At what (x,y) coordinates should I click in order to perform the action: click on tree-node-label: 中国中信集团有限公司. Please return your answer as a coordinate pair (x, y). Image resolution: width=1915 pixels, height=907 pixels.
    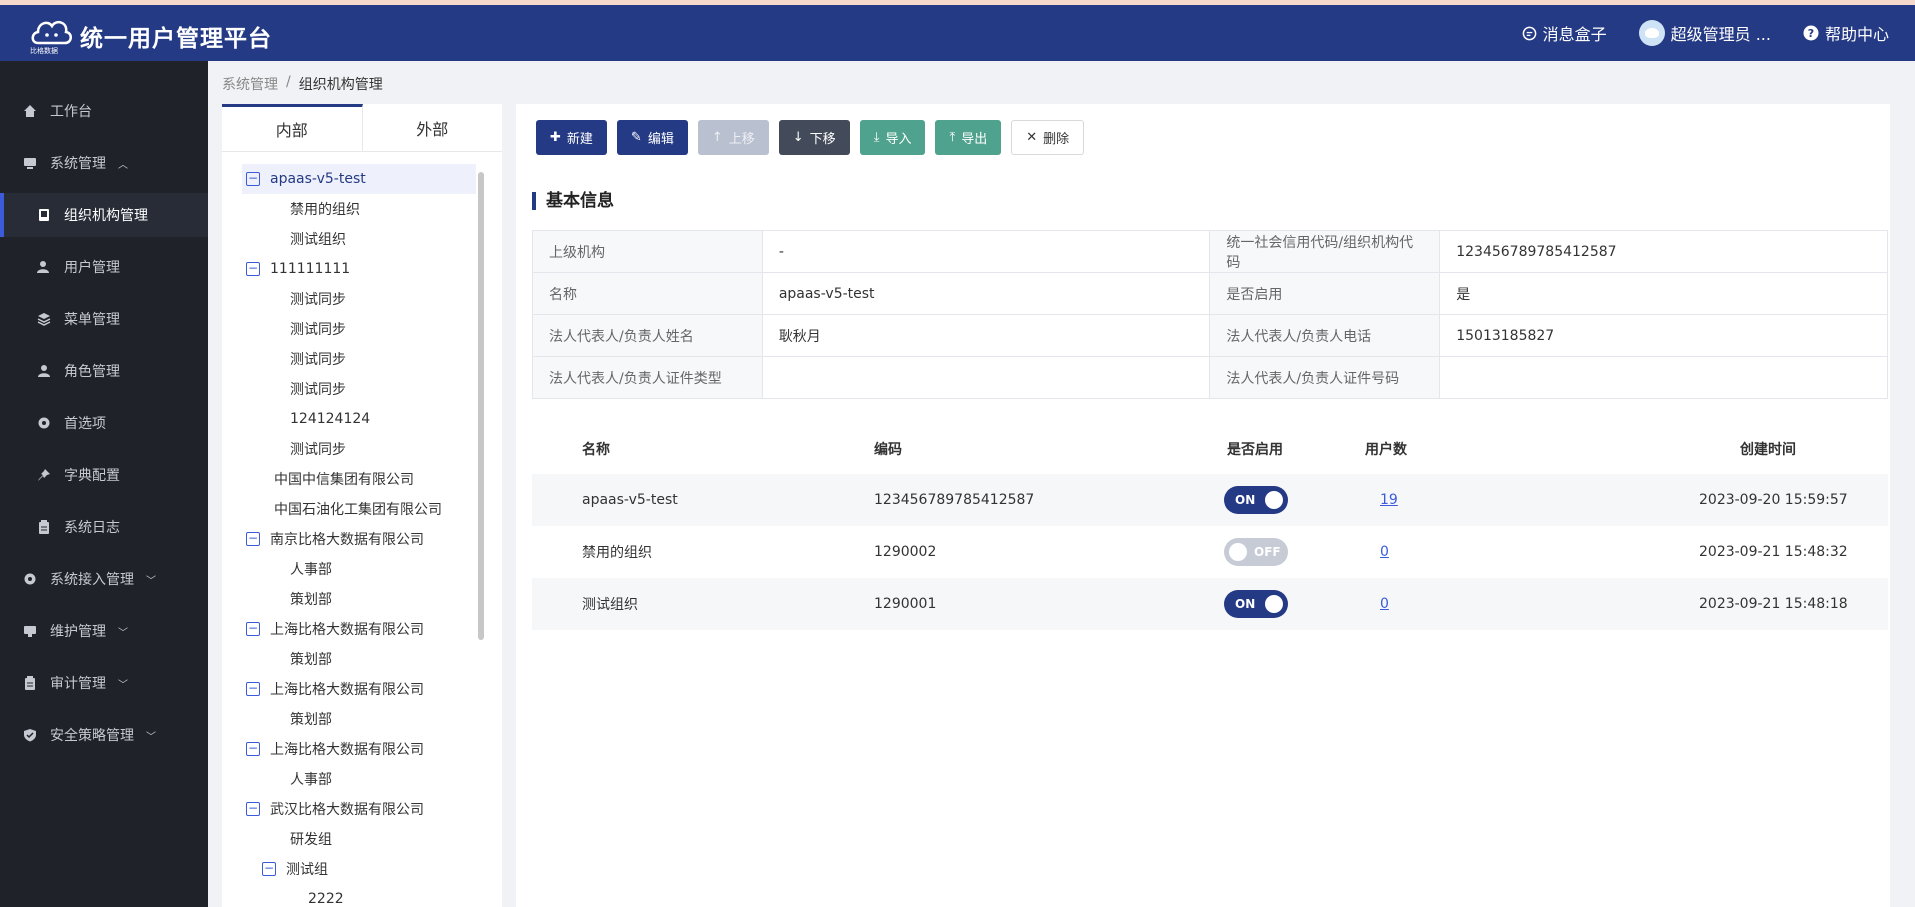
    Looking at the image, I should click on (344, 480).